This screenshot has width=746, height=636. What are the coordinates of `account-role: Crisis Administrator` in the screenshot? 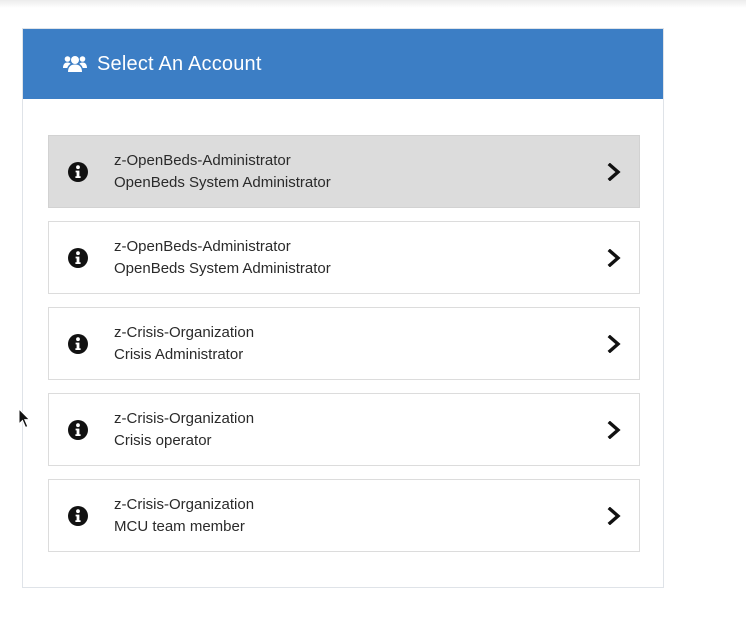 It's located at (179, 354).